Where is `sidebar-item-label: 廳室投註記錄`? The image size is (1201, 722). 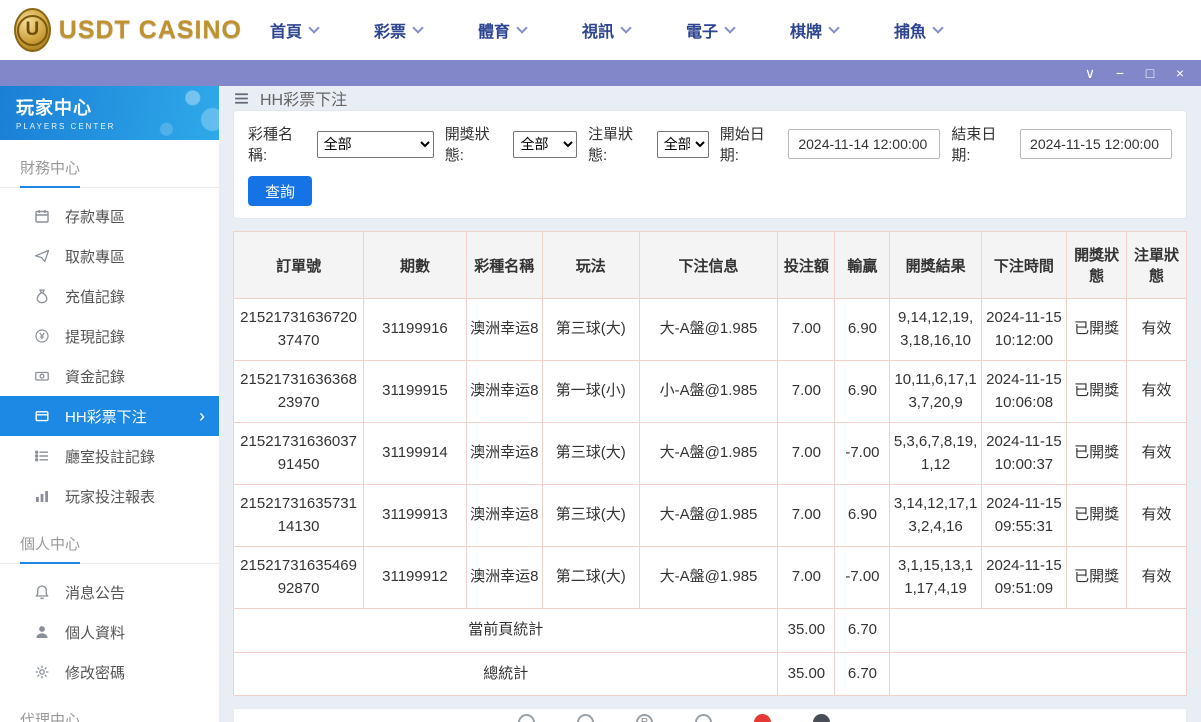
sidebar-item-label: 廳室投註記錄 is located at coordinates (110, 457).